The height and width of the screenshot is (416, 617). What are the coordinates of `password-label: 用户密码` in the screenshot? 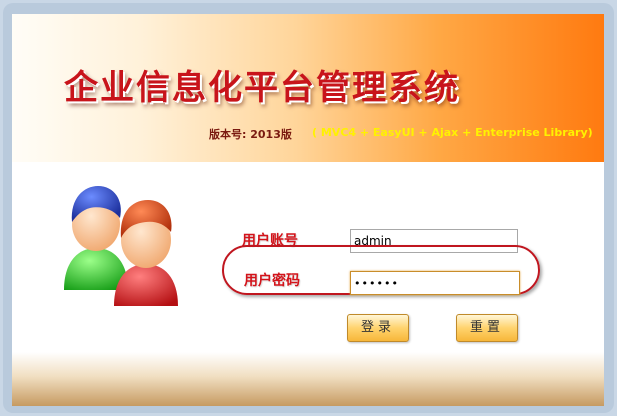 It's located at (272, 281).